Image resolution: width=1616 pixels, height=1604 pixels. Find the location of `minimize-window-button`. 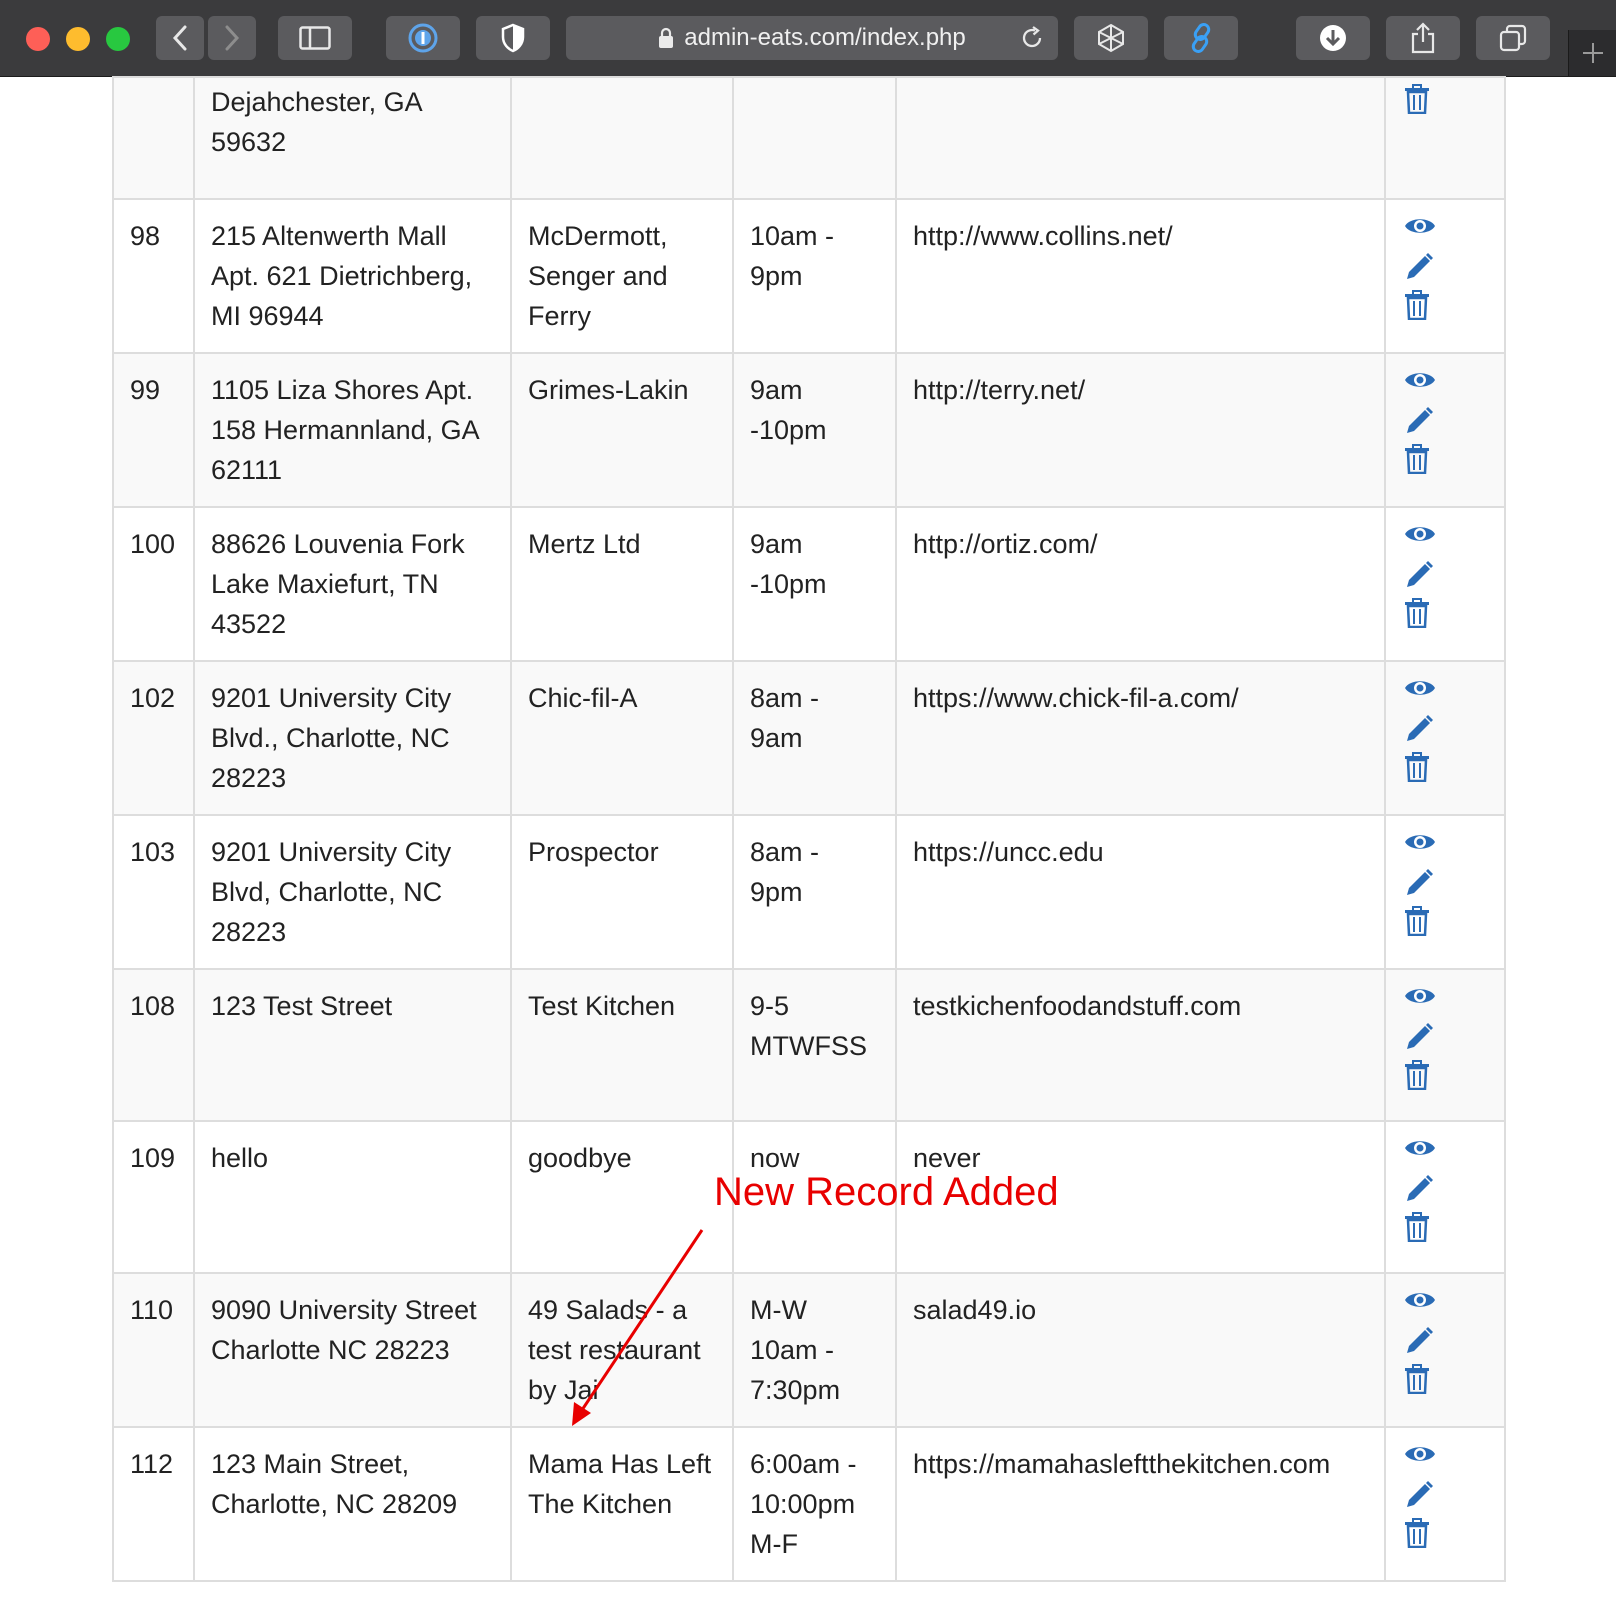

minimize-window-button is located at coordinates (78, 39).